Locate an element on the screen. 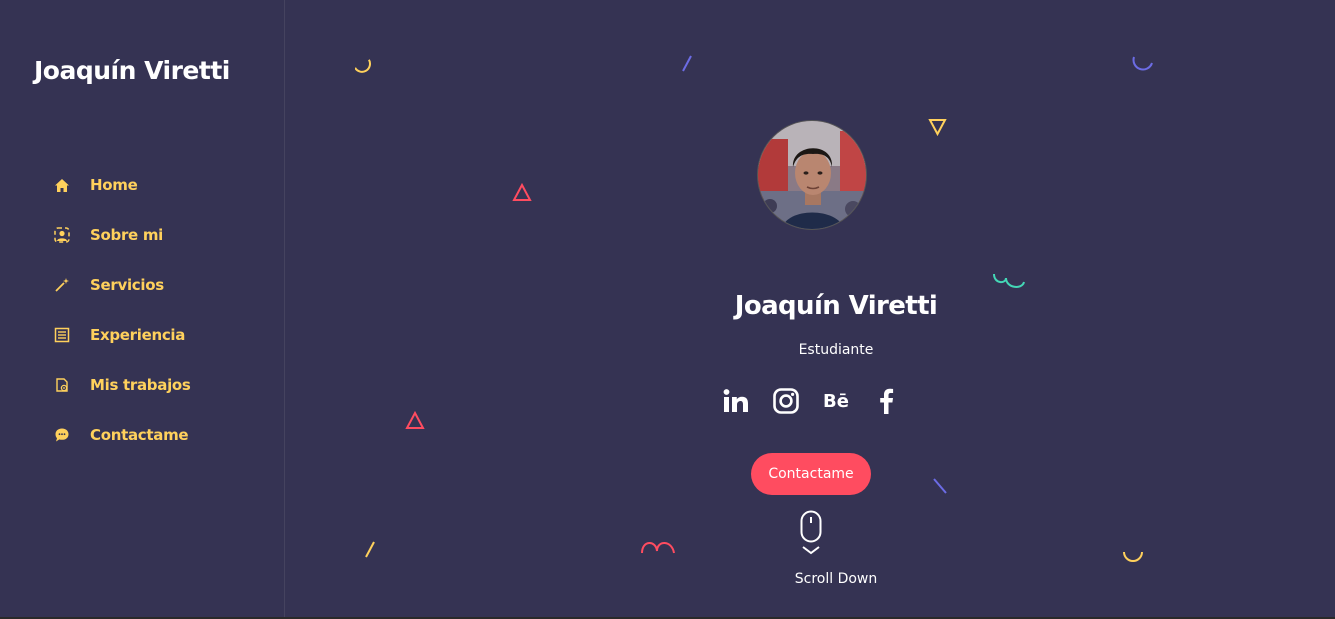 This screenshot has height=619, width=1335. hero-role: Estudiante is located at coordinates (836, 350).